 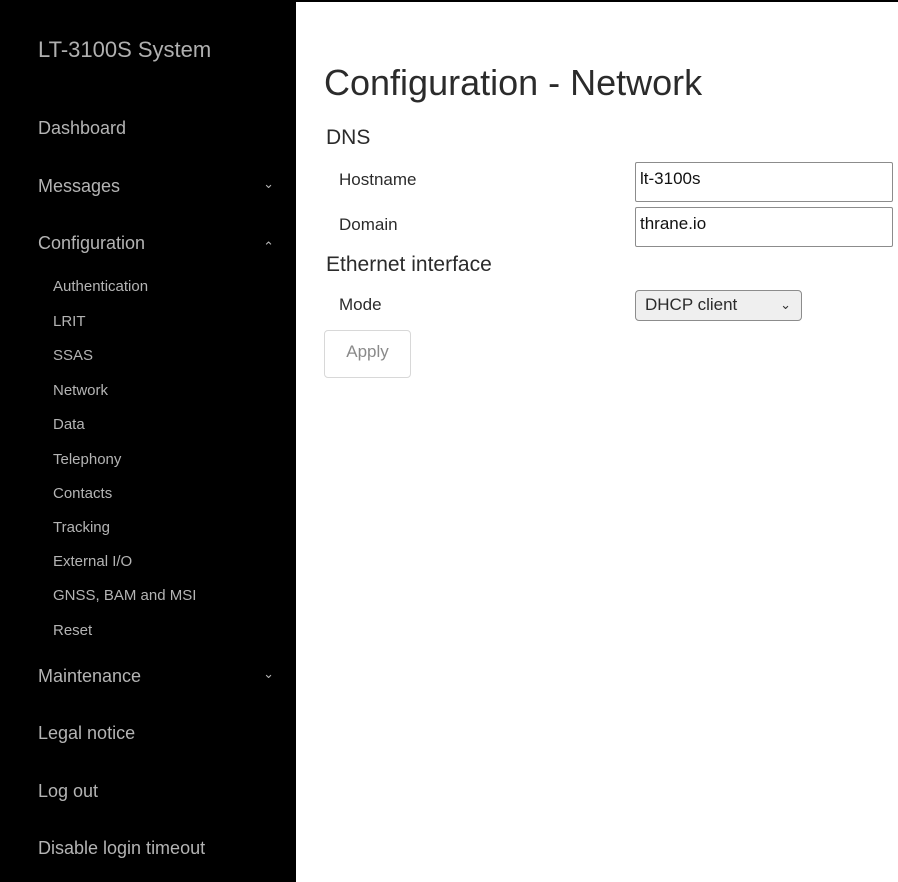 What do you see at coordinates (156, 128) in the screenshot?
I see `sidebar-item-dashboard: Dashboard` at bounding box center [156, 128].